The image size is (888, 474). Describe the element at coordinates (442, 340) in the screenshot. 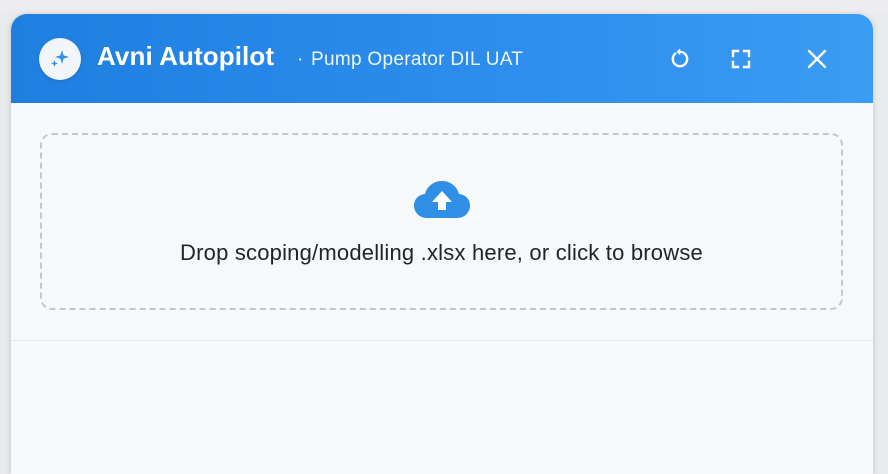

I see `content-divider` at that location.